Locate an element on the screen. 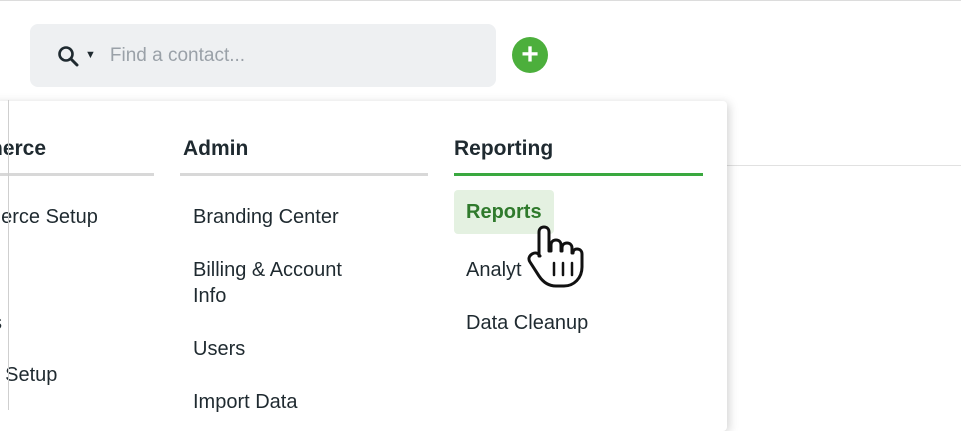 This screenshot has height=431, width=961. search-icon is located at coordinates (68, 56).